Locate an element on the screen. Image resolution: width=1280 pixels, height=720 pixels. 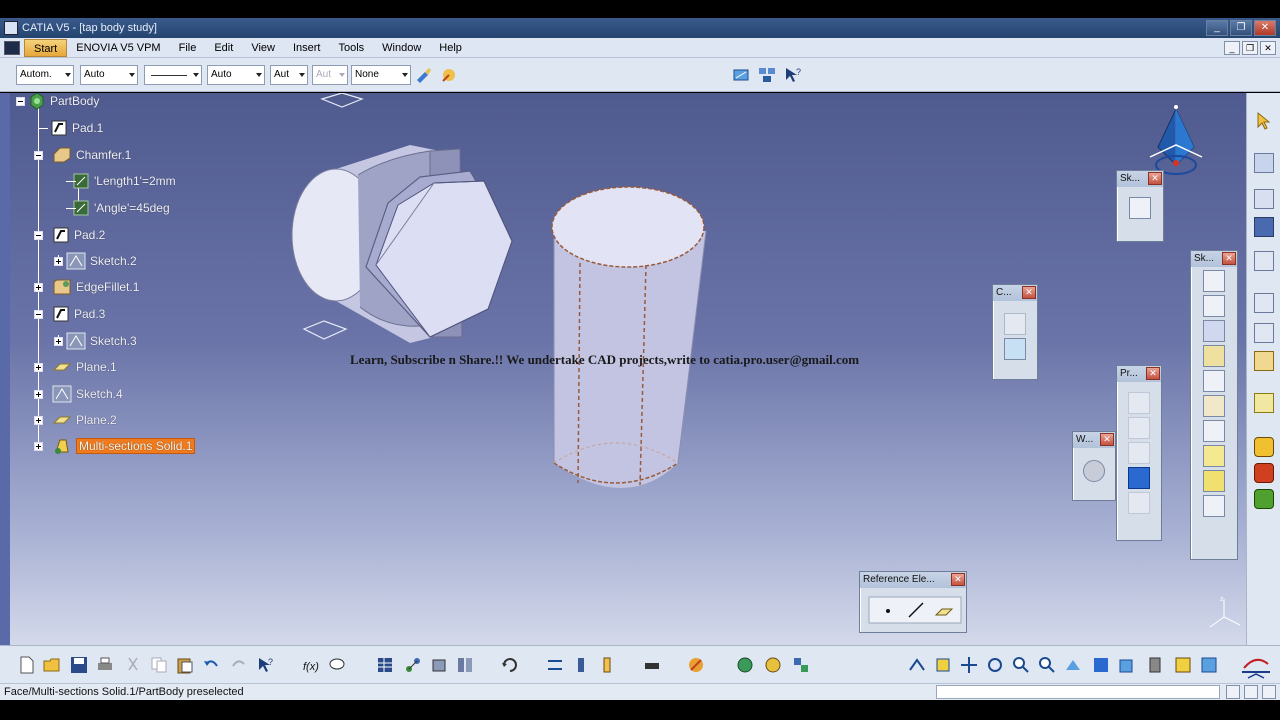
hide-show-icon is located at coordinates (773, 665).